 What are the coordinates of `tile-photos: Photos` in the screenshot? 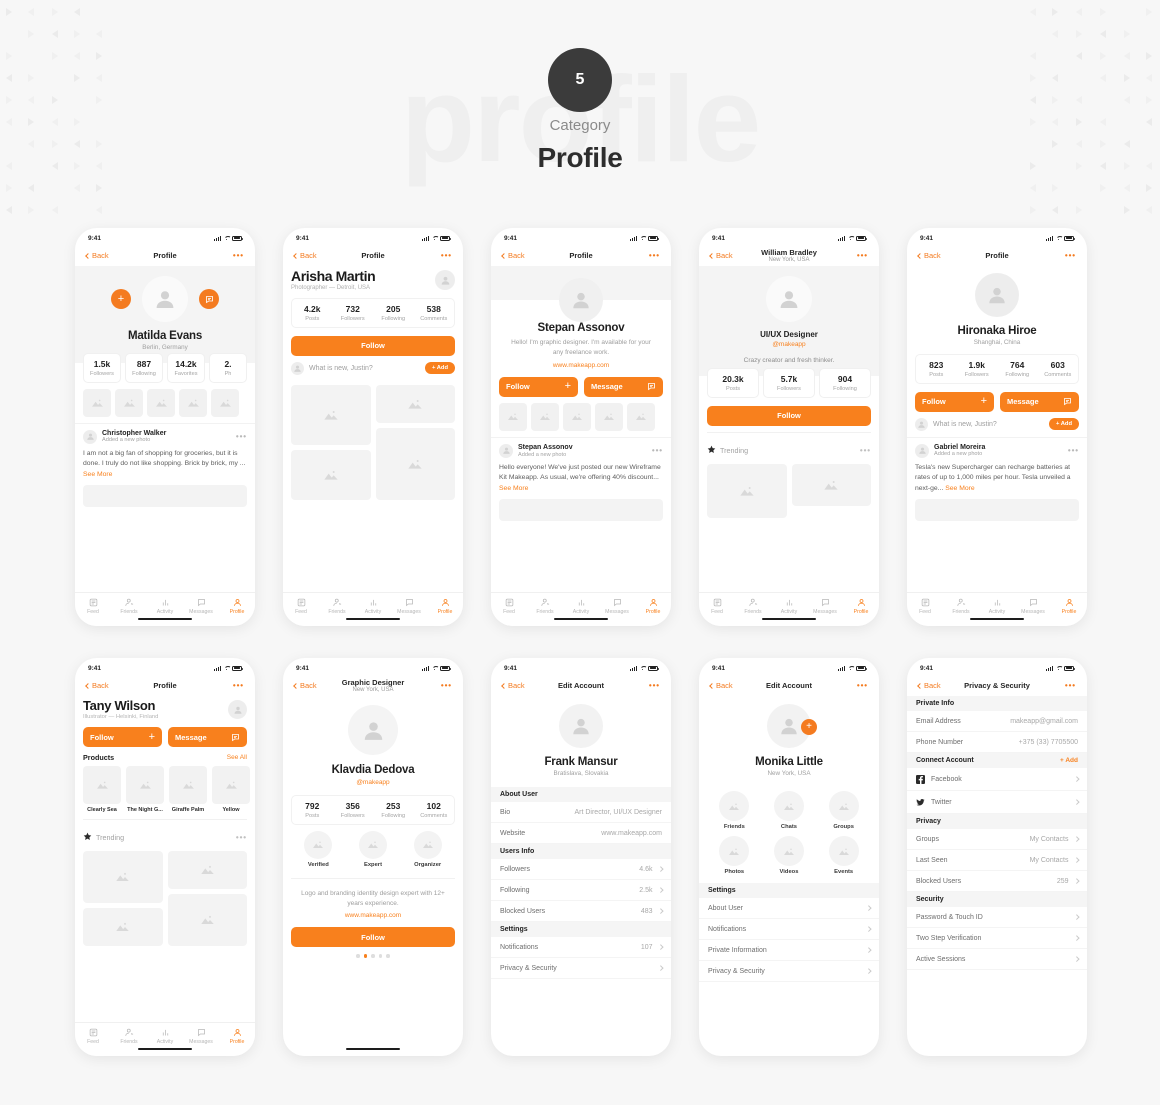 It's located at (734, 855).